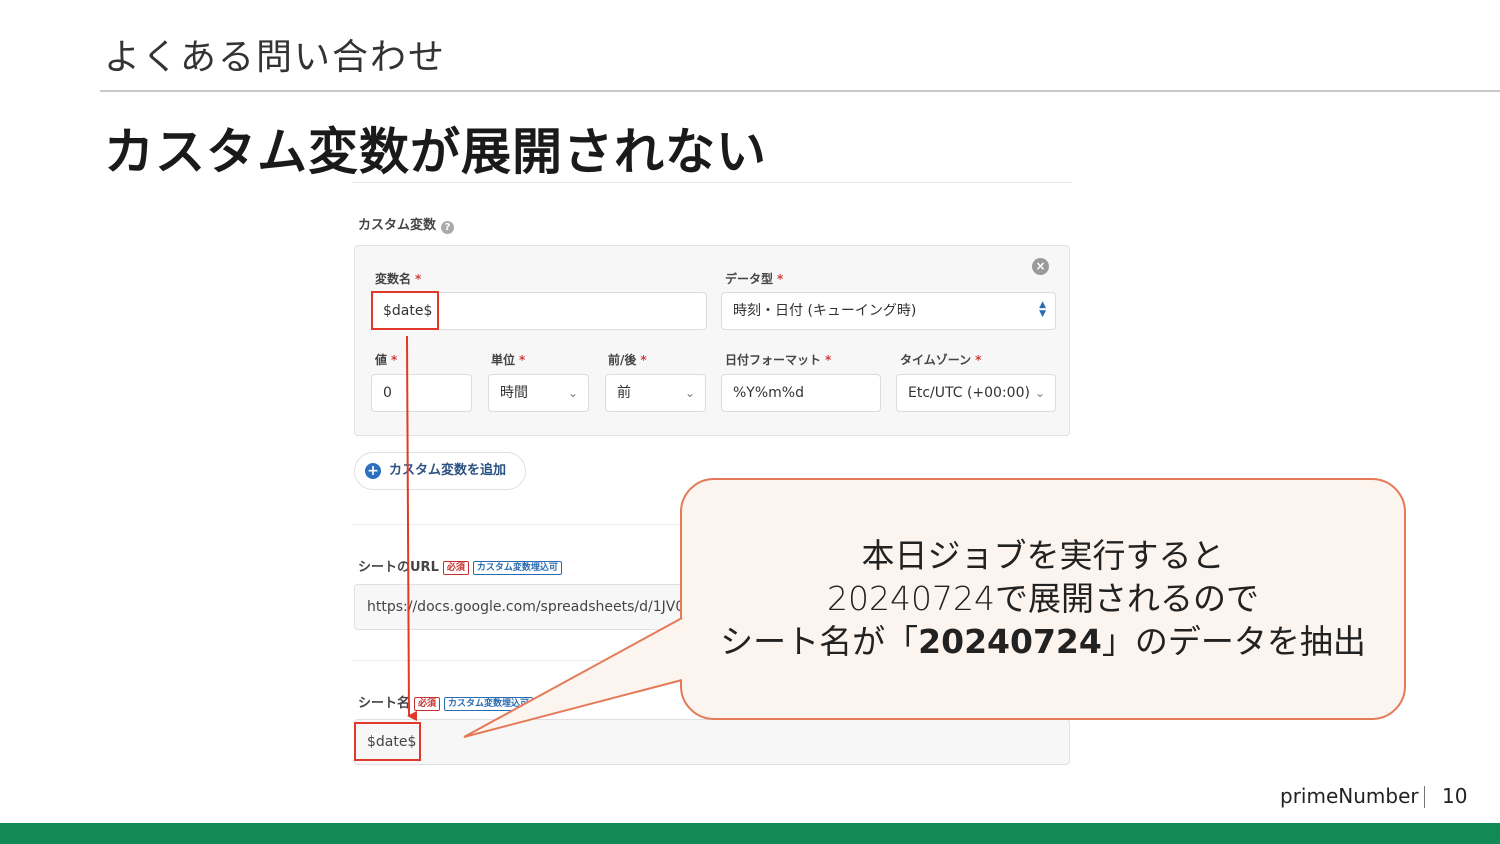 The height and width of the screenshot is (844, 1500). Describe the element at coordinates (503, 360) in the screenshot. I see `unit-label-text: 単位` at that location.